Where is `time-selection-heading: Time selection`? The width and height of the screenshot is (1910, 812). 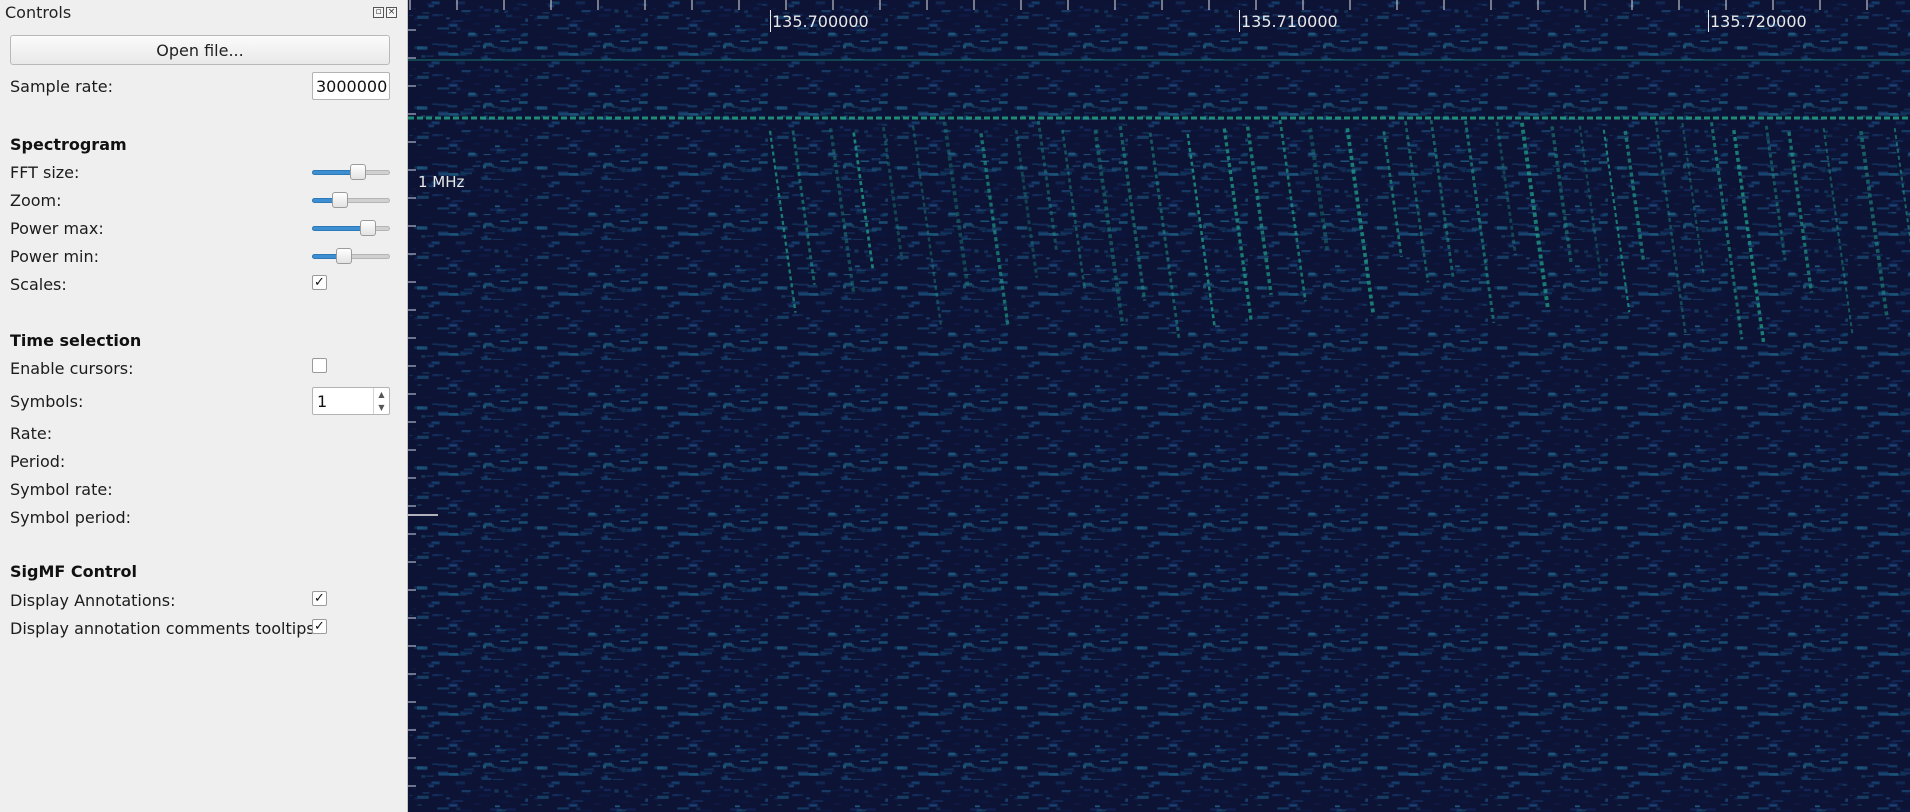 time-selection-heading: Time selection is located at coordinates (76, 340).